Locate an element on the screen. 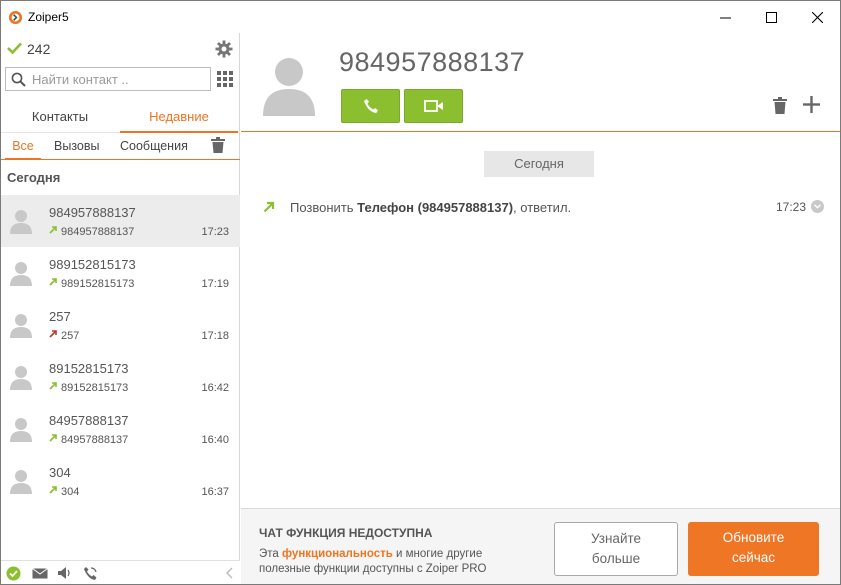  upgrade-now-button: Обновите сейчас is located at coordinates (753, 549).